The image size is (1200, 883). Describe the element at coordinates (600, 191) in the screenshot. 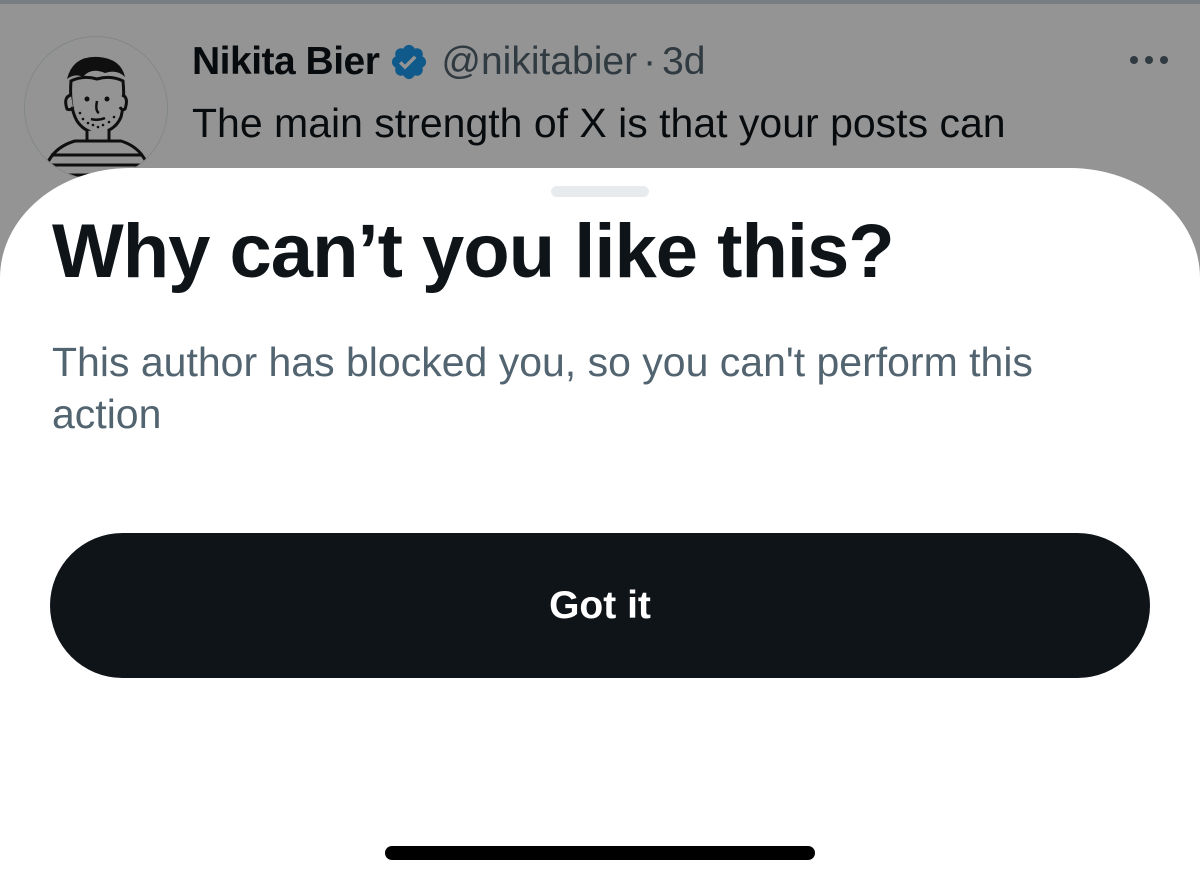

I see `sheet-grabber` at that location.